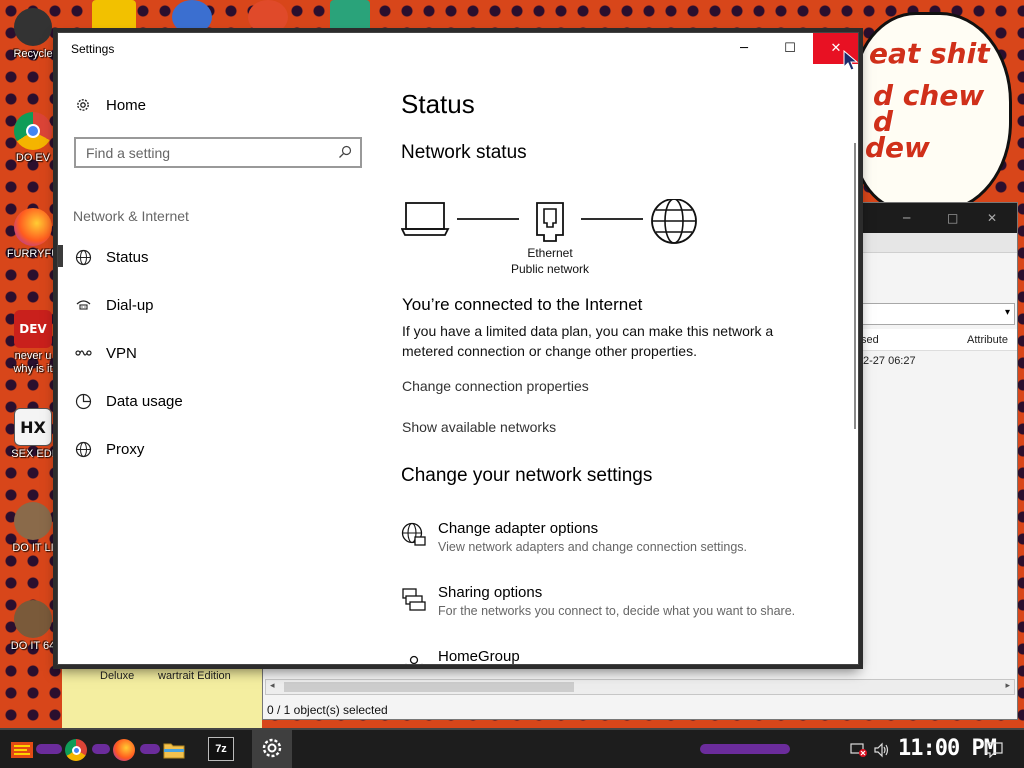  What do you see at coordinates (345, 152) in the screenshot?
I see `search-icon` at bounding box center [345, 152].